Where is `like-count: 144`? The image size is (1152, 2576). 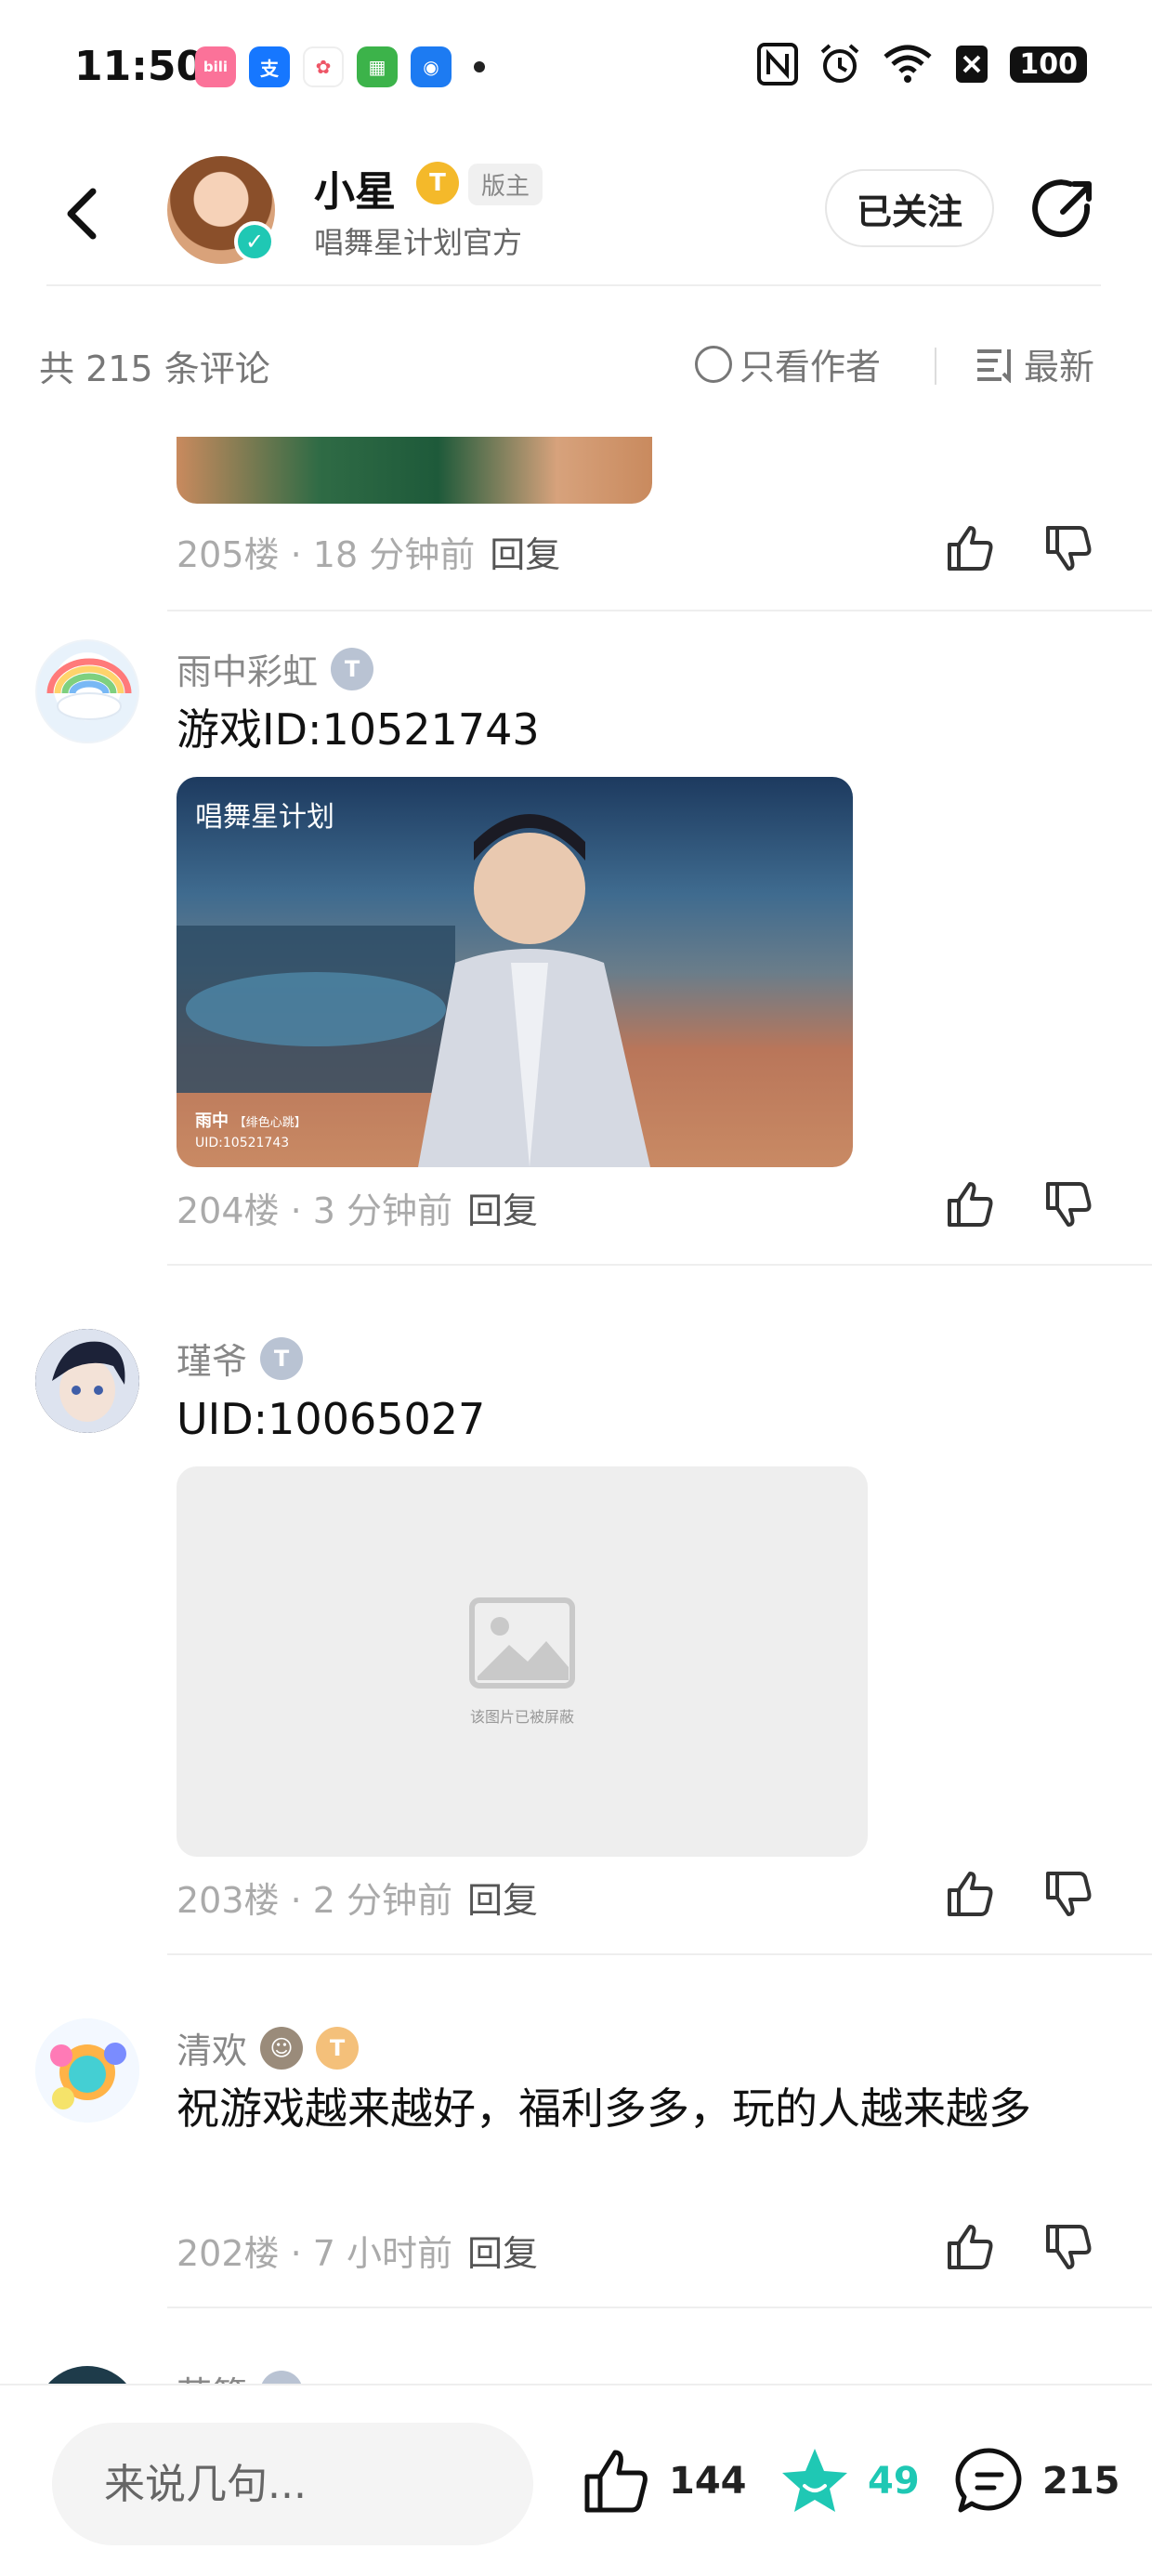
like-count: 144 is located at coordinates (708, 2481).